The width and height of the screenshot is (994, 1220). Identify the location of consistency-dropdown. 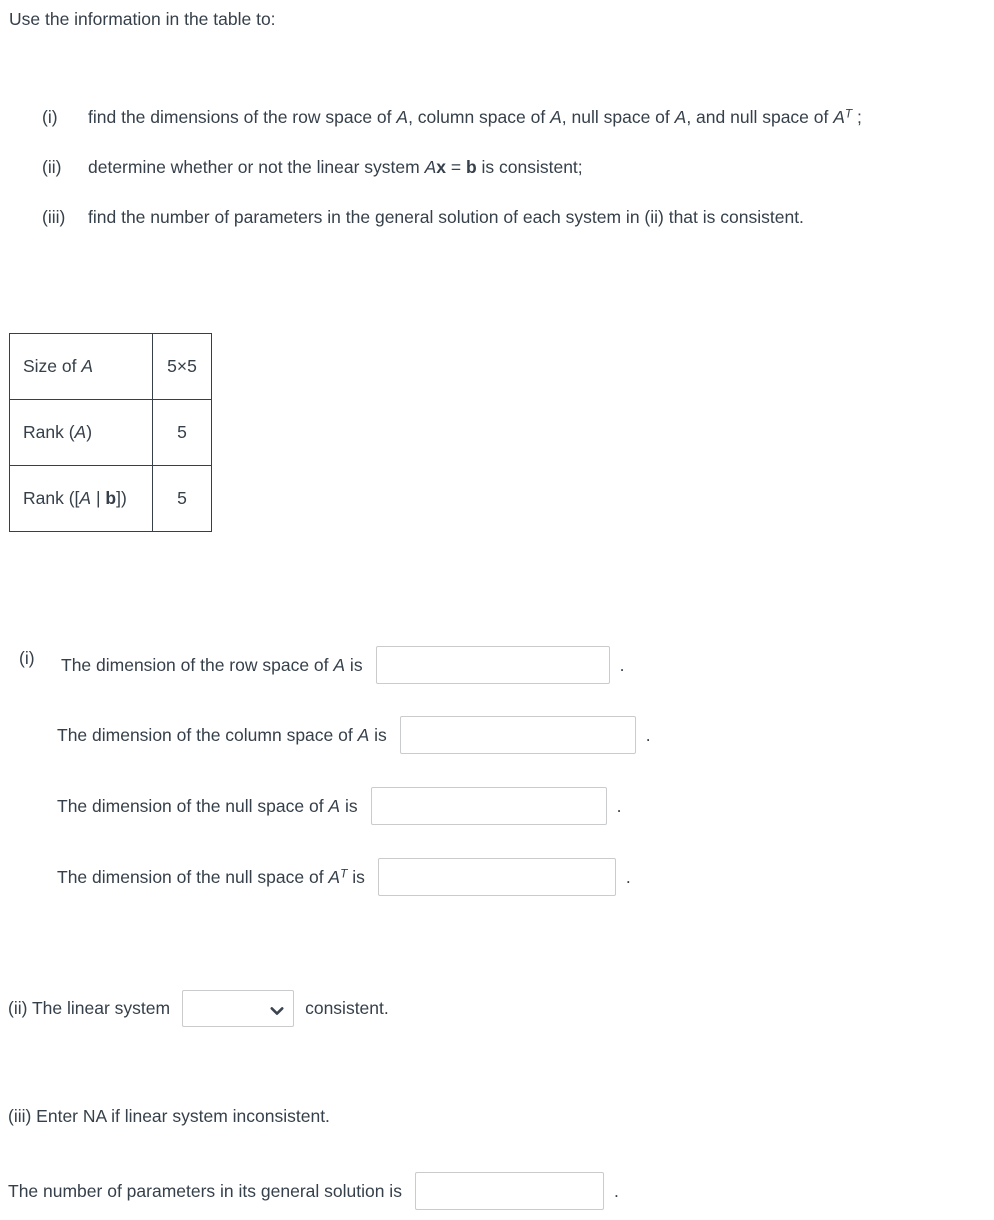
(238, 1008).